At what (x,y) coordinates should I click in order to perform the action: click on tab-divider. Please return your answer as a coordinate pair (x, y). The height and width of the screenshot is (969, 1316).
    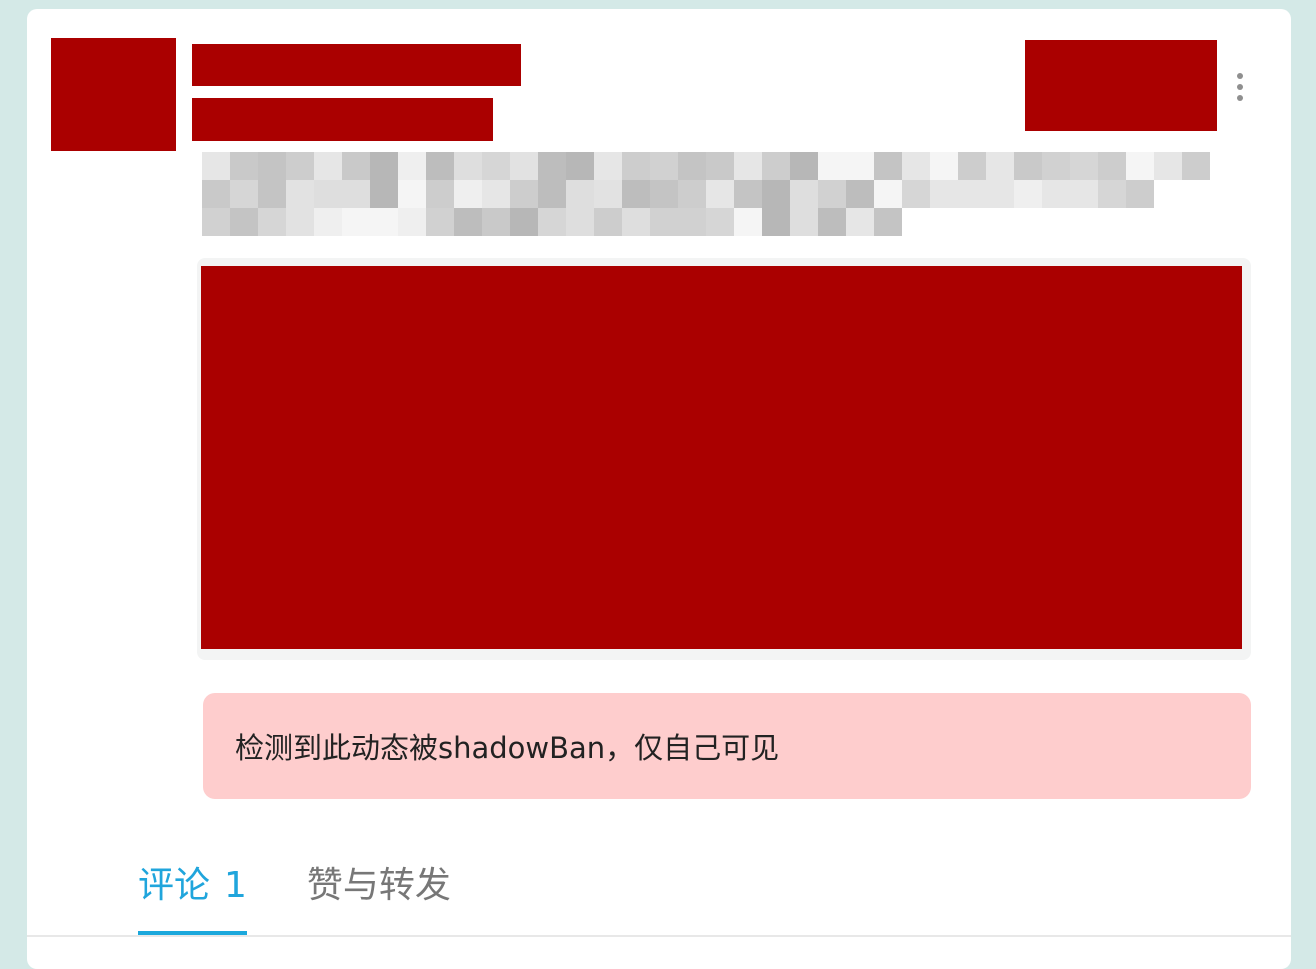
    Looking at the image, I should click on (659, 936).